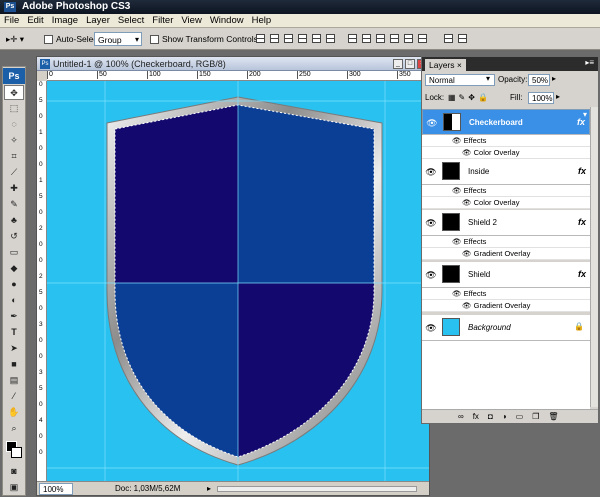 The width and height of the screenshot is (600, 497). Describe the element at coordinates (15, 39) in the screenshot. I see `tool-preset-picker: ▸✛ ▾` at that location.